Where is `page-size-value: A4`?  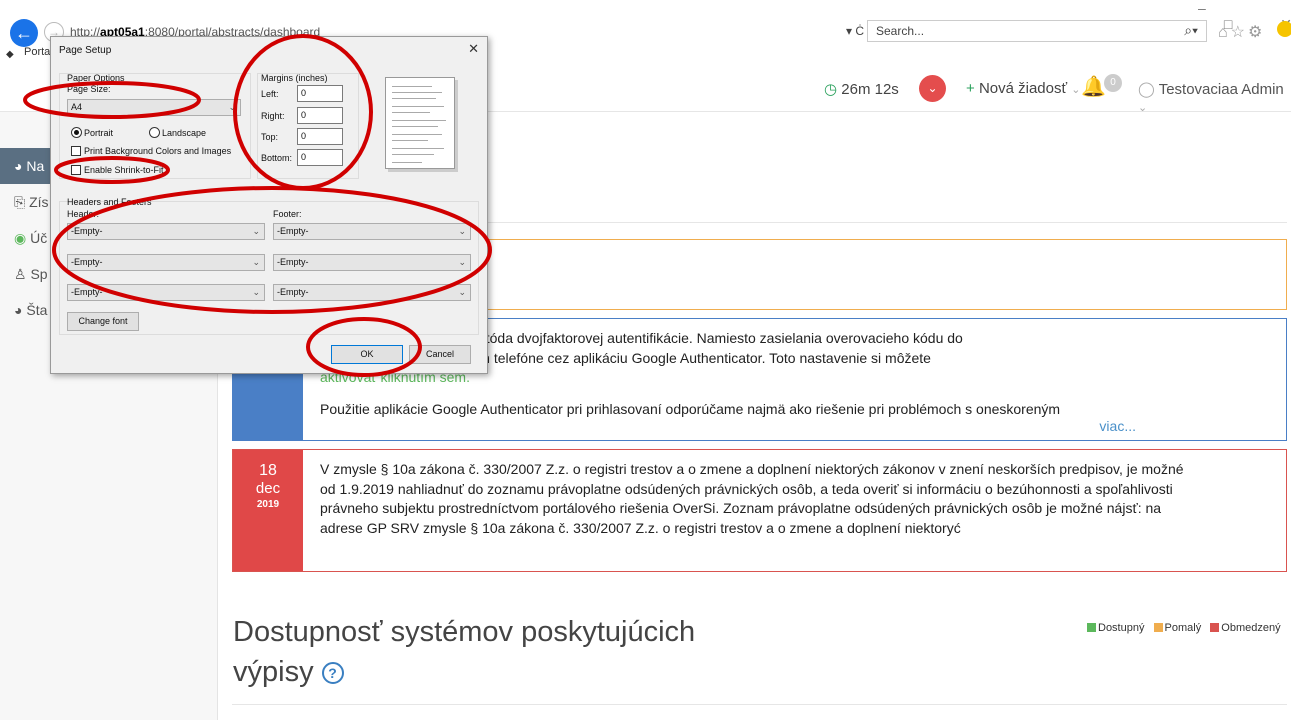
page-size-value: A4 is located at coordinates (77, 107).